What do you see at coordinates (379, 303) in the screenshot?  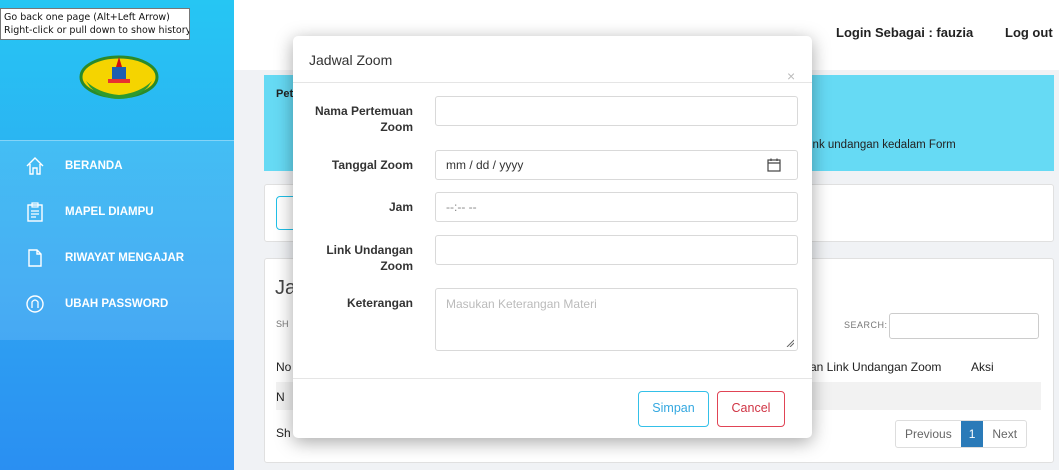 I see `keterangan-label: Keterangan` at bounding box center [379, 303].